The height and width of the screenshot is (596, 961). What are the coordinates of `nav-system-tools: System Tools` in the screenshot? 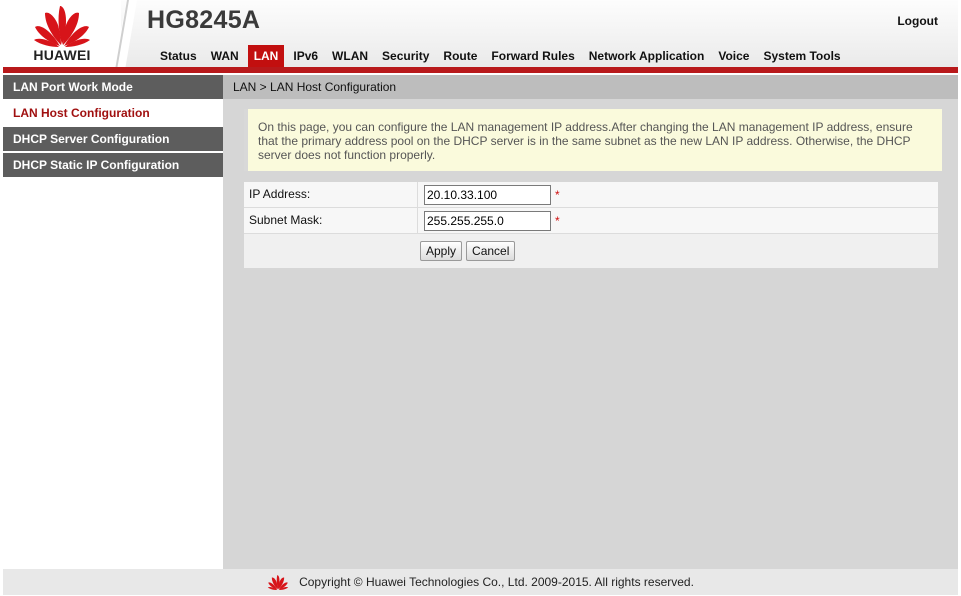 It's located at (801, 56).